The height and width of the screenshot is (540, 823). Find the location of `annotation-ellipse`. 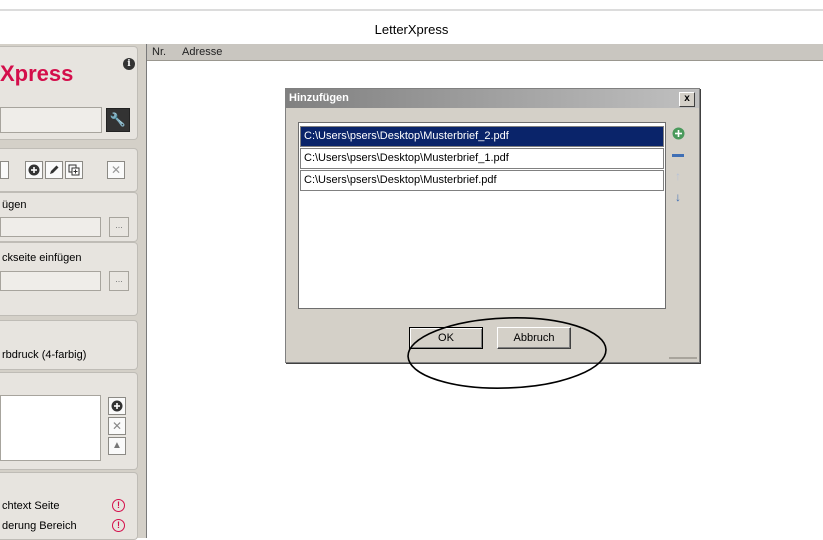

annotation-ellipse is located at coordinates (507, 353).